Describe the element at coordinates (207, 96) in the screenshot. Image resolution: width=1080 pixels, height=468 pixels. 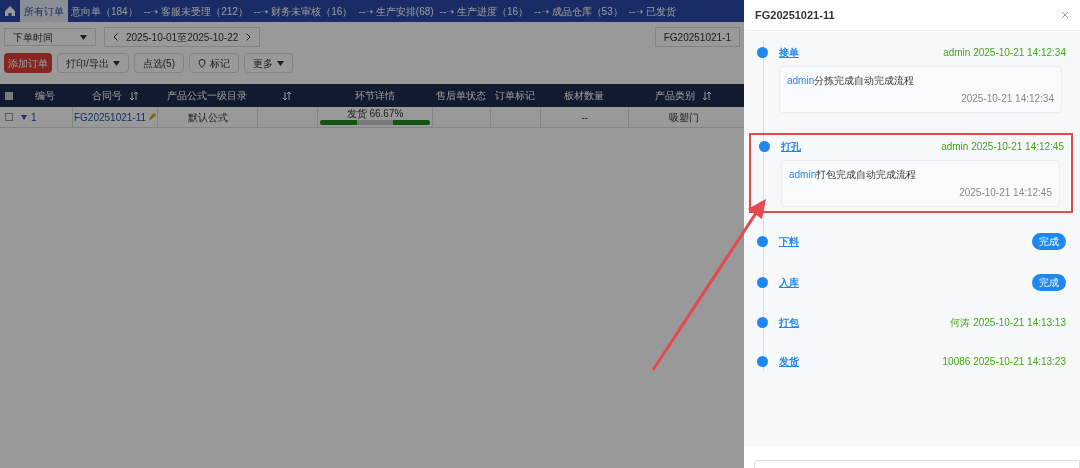
I see `column-header: 产品公式一级目录` at that location.